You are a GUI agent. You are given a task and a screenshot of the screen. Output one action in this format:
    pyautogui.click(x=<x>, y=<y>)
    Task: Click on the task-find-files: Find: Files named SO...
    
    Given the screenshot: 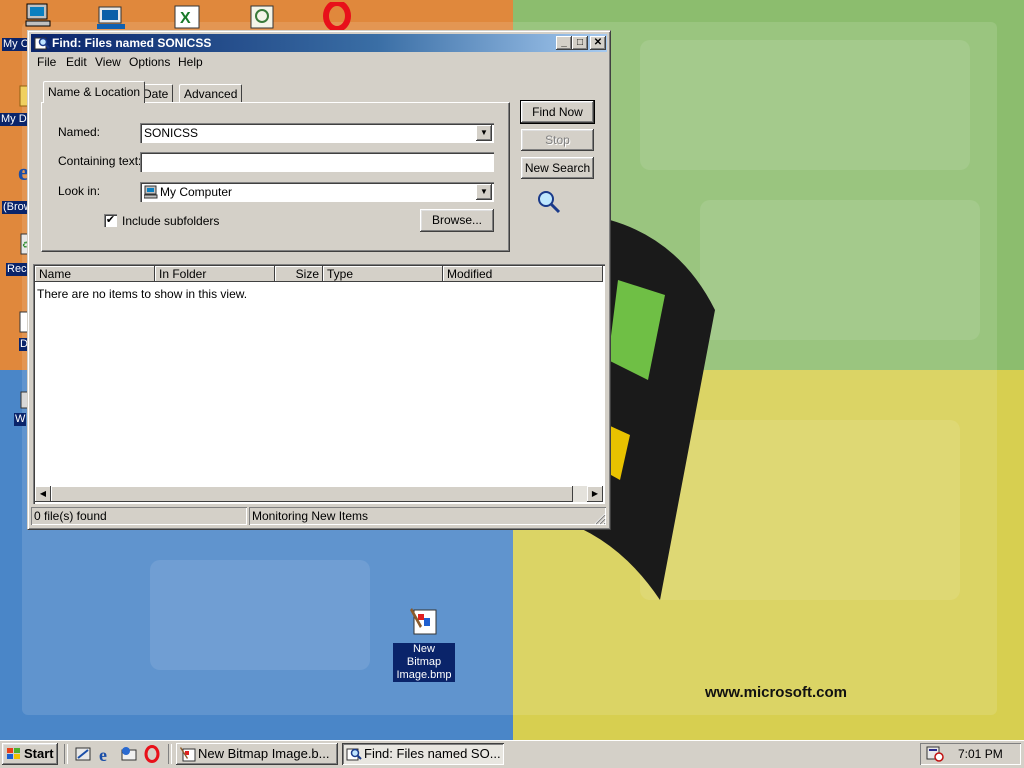 What is the action you would take?
    pyautogui.click(x=423, y=754)
    